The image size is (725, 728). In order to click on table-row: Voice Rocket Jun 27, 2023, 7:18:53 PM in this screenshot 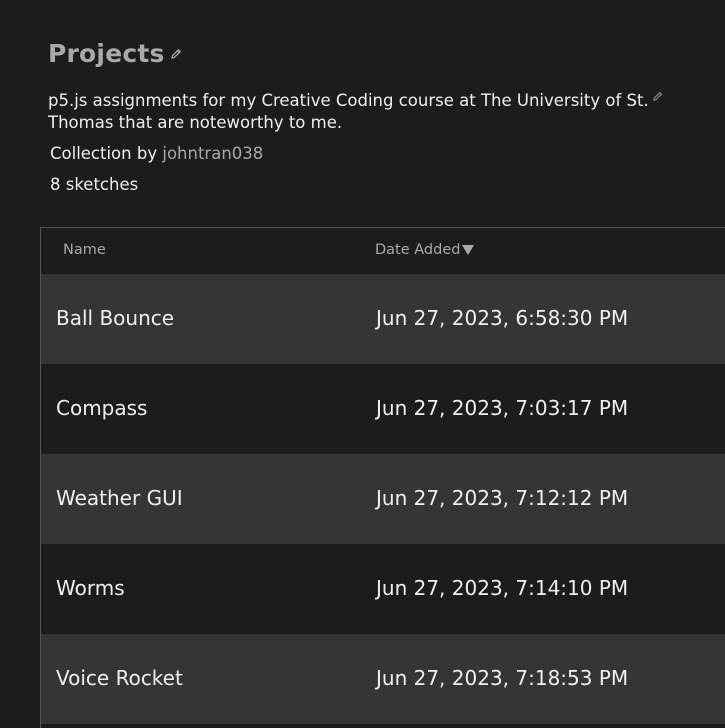, I will do `click(383, 679)`.